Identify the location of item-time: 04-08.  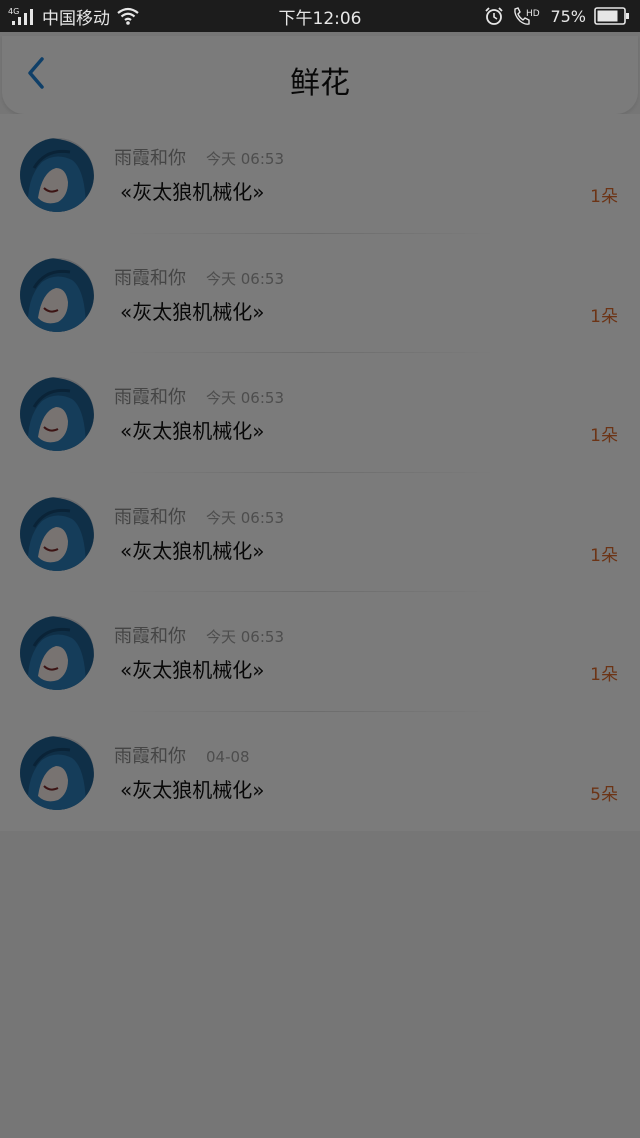
(228, 756).